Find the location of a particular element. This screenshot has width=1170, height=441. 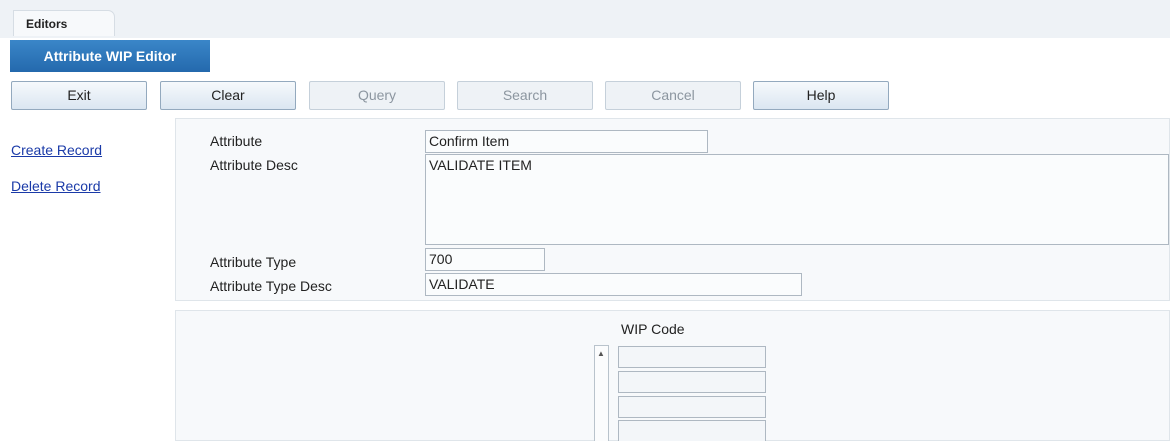

attribute-label: Attribute is located at coordinates (236, 141).